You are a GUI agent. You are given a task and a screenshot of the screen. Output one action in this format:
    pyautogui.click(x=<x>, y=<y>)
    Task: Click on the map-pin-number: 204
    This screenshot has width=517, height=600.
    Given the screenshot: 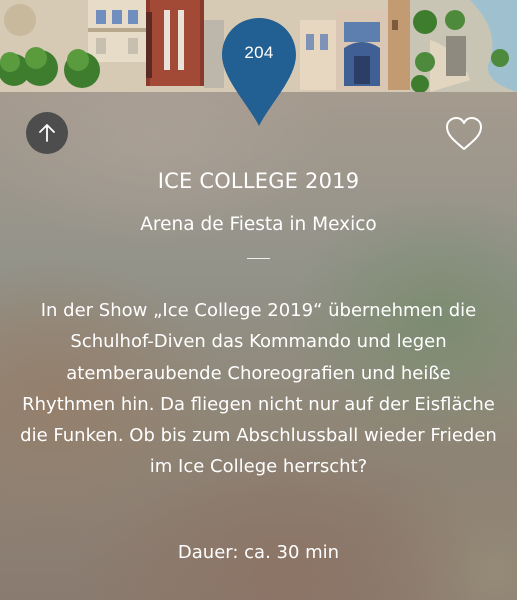 What is the action you would take?
    pyautogui.click(x=259, y=52)
    